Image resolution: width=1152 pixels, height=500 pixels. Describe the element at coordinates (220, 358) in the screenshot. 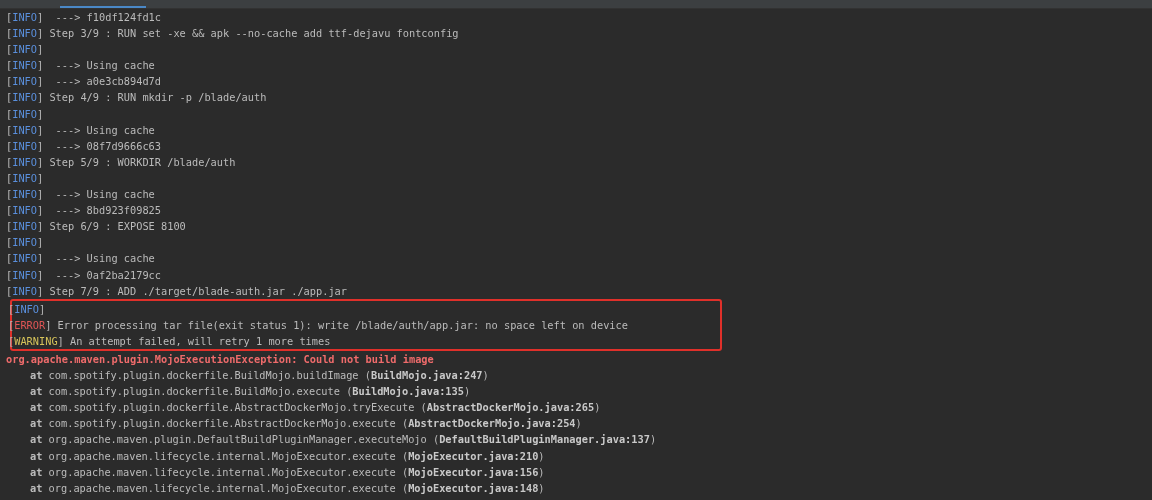

I see `exception-message: org.apache.maven.plugin.MojoExecutionException: Could not build image` at that location.